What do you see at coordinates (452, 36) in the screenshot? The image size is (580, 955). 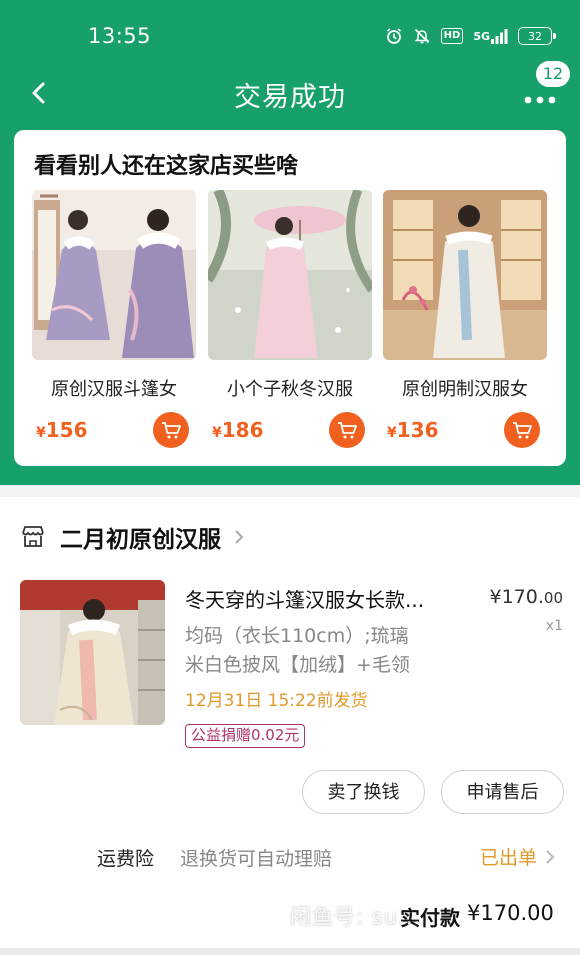 I see `hd-icon: HD` at bounding box center [452, 36].